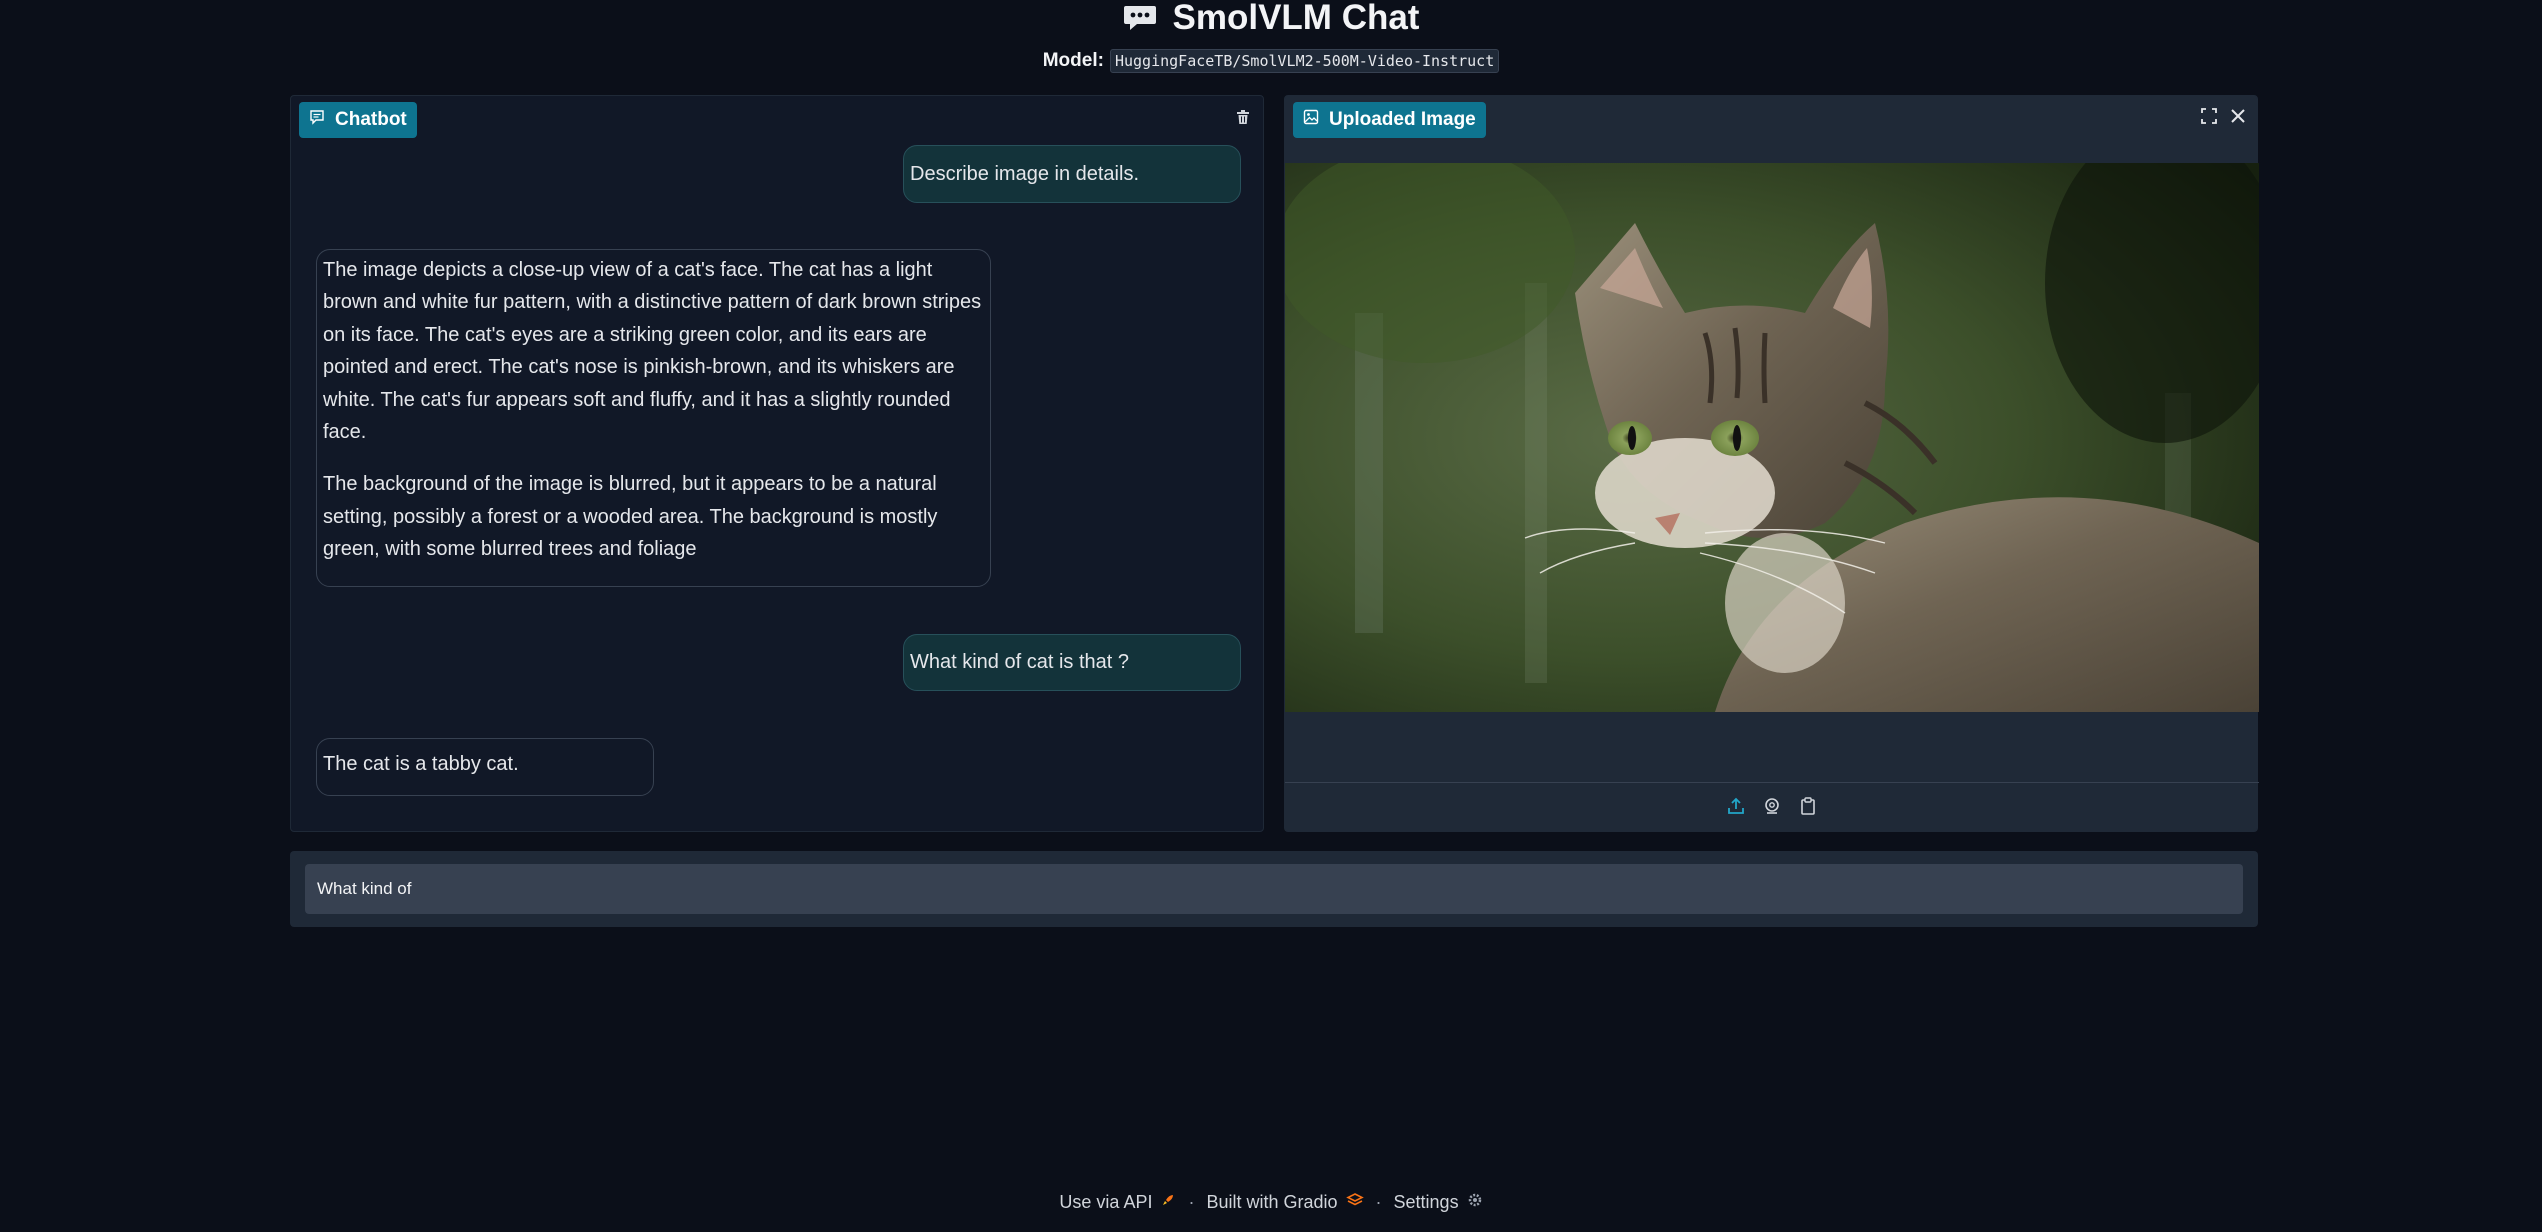 Image resolution: width=2542 pixels, height=1232 pixels. What do you see at coordinates (1426, 1201) in the screenshot?
I see `settings-label: Settings` at bounding box center [1426, 1201].